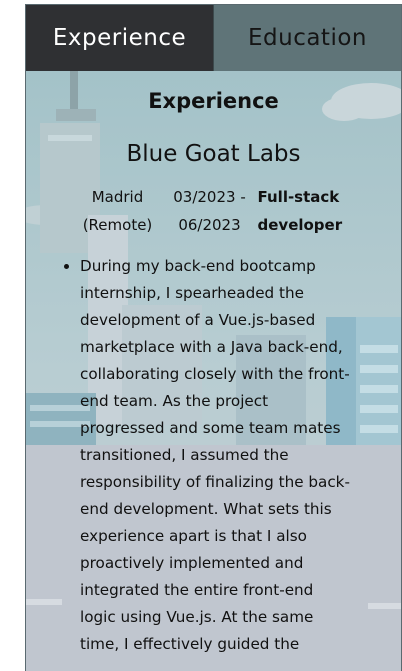  What do you see at coordinates (298, 197) in the screenshot?
I see `job-role-line1: Full-stack` at bounding box center [298, 197].